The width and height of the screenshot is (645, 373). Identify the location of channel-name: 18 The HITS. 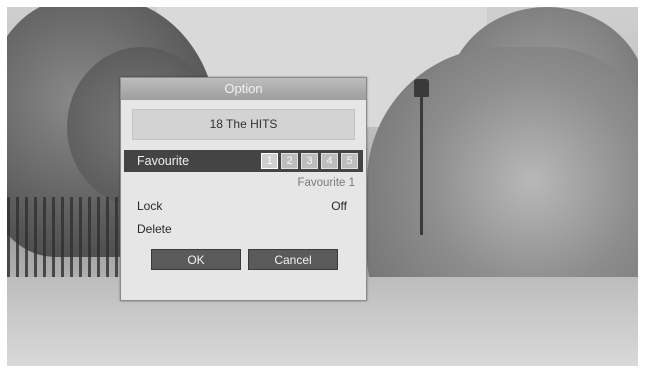
(243, 124).